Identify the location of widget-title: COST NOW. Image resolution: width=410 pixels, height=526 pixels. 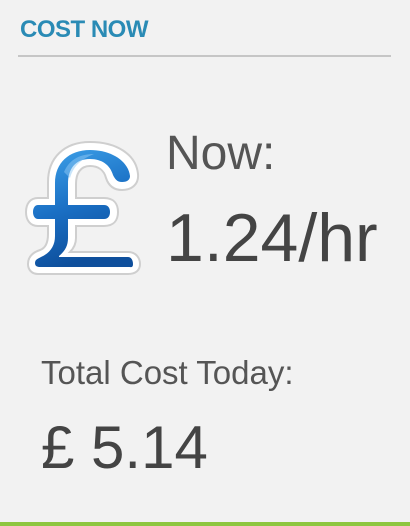
(84, 29).